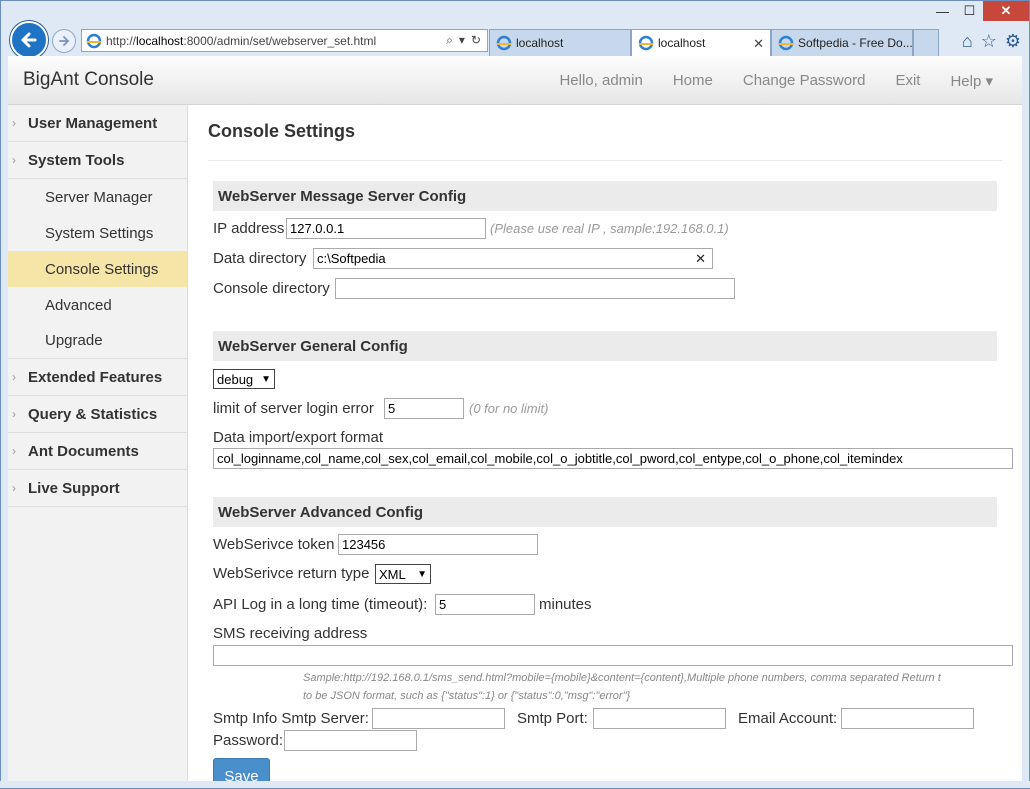  Describe the element at coordinates (969, 11) in the screenshot. I see `maximize-button: ☐` at that location.